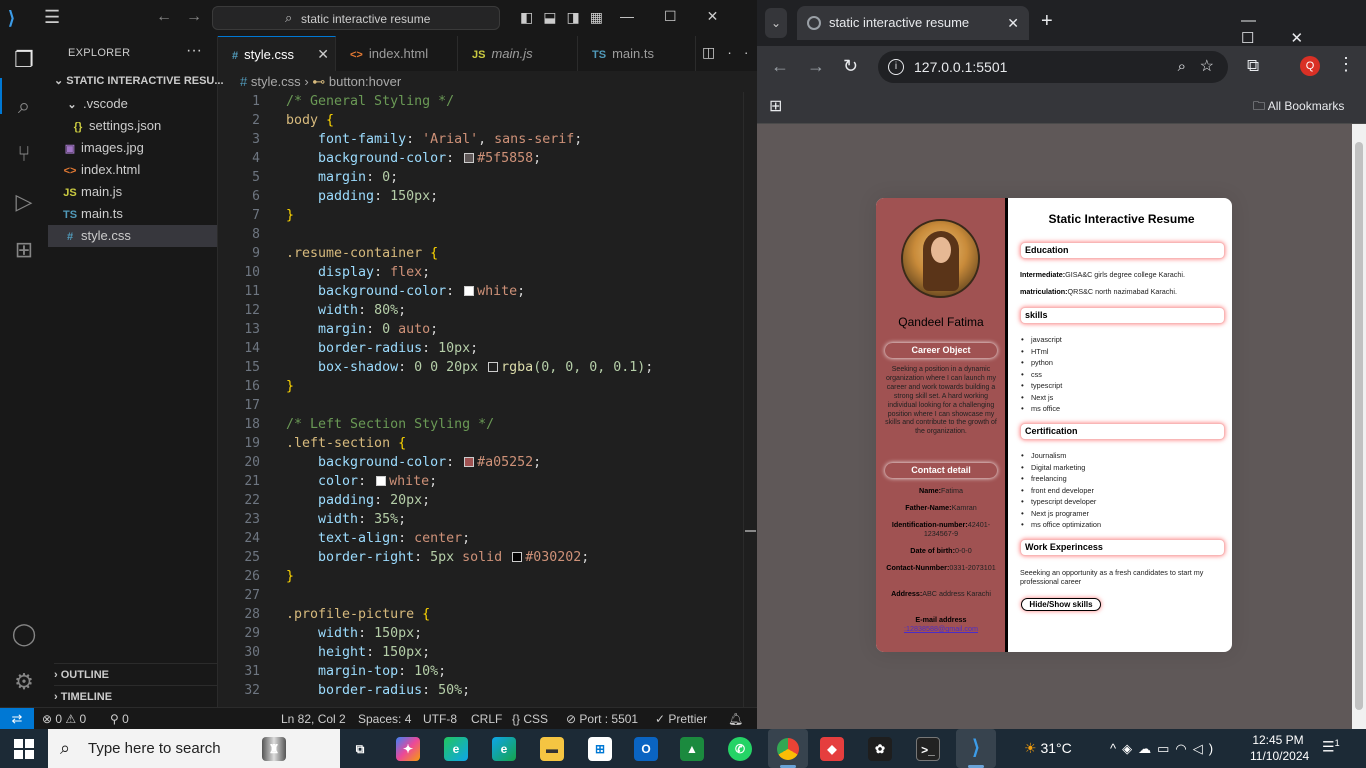 The height and width of the screenshot is (768, 1366). I want to click on edge-beta-icon: e, so click(456, 749).